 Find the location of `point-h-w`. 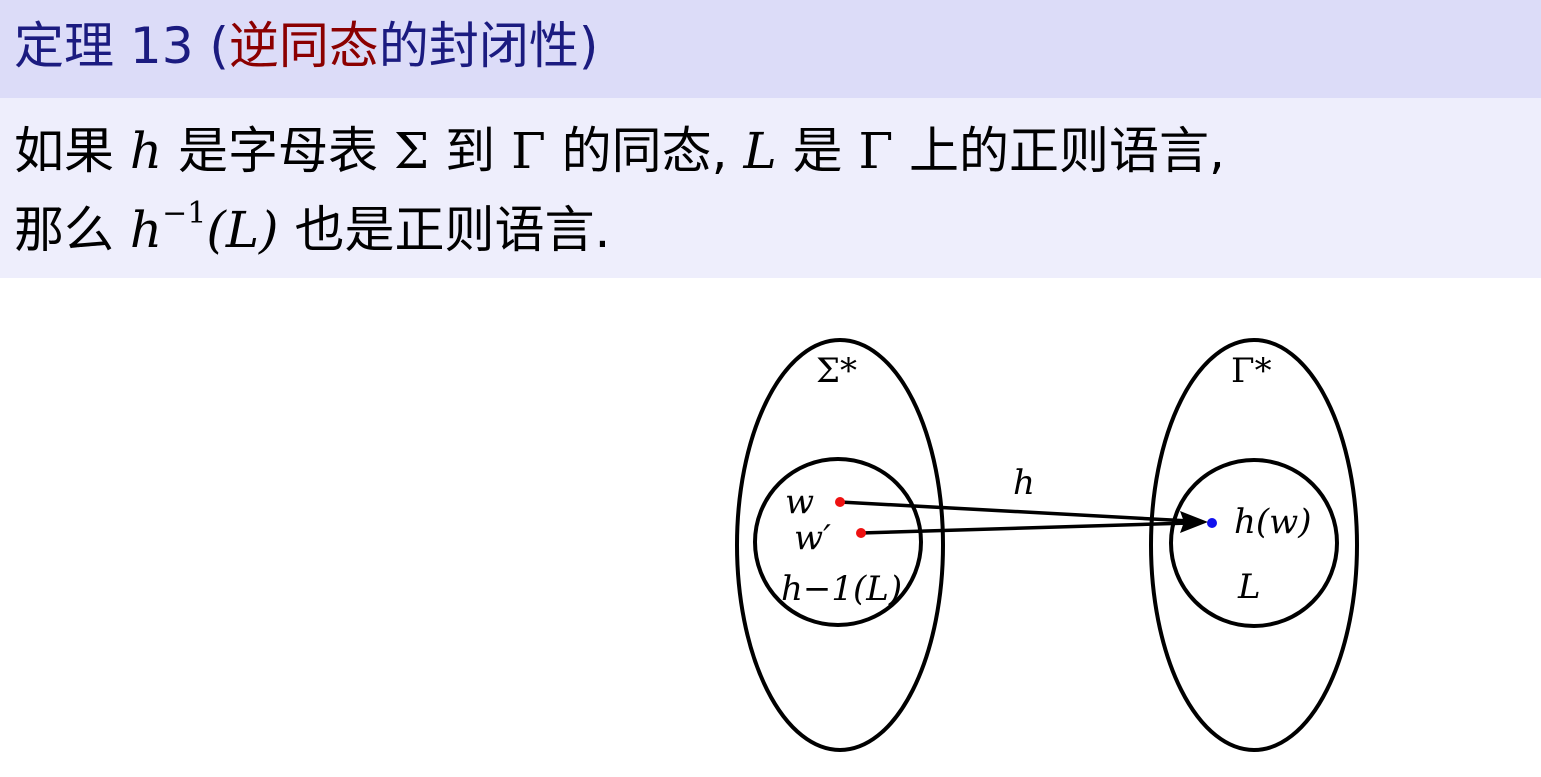

point-h-w is located at coordinates (1212, 523).